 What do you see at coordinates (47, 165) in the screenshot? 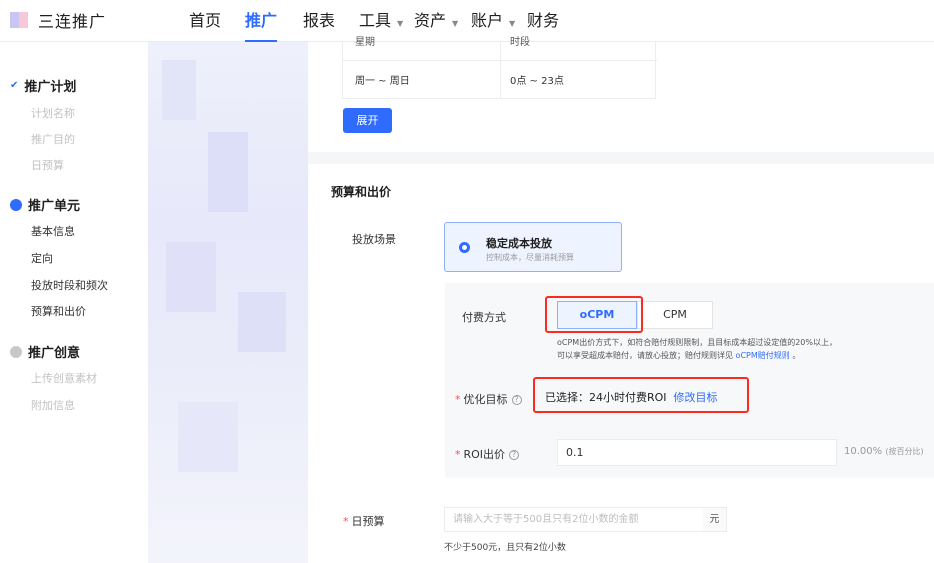
I see `sidebar-item-plan-daily-budget: 日预算` at bounding box center [47, 165].